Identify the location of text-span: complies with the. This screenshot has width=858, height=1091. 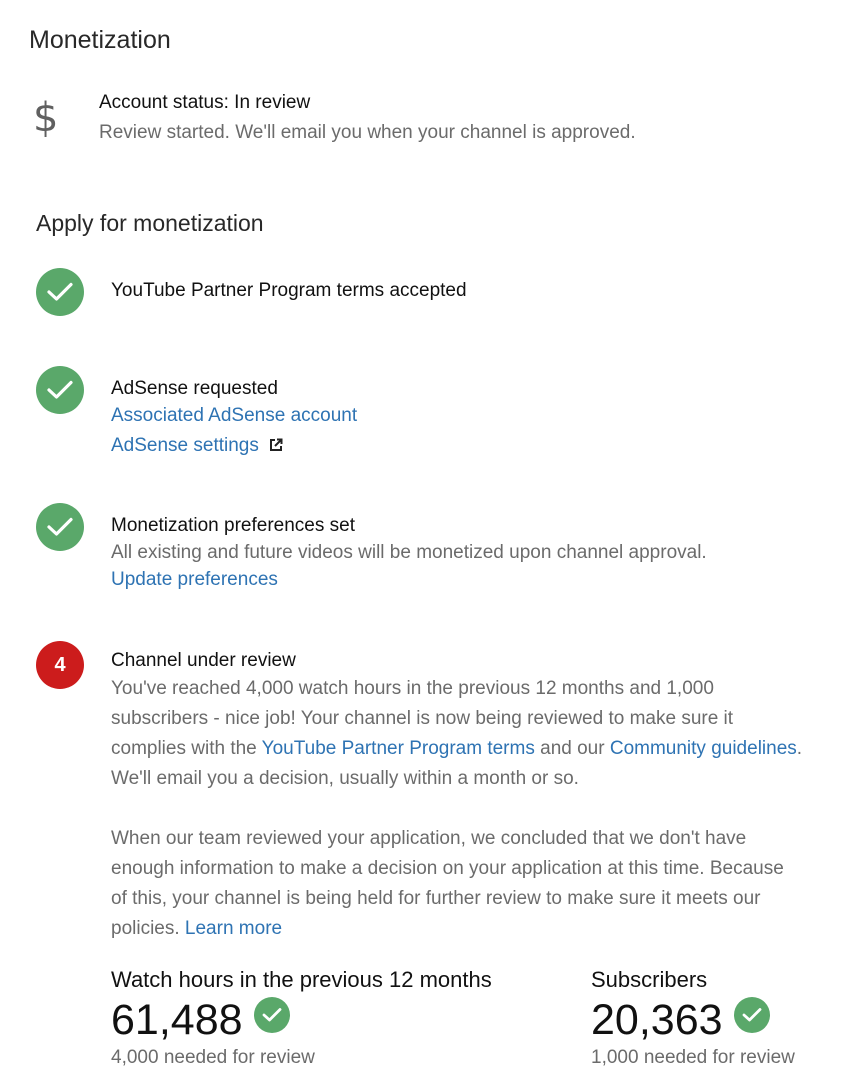
(186, 748).